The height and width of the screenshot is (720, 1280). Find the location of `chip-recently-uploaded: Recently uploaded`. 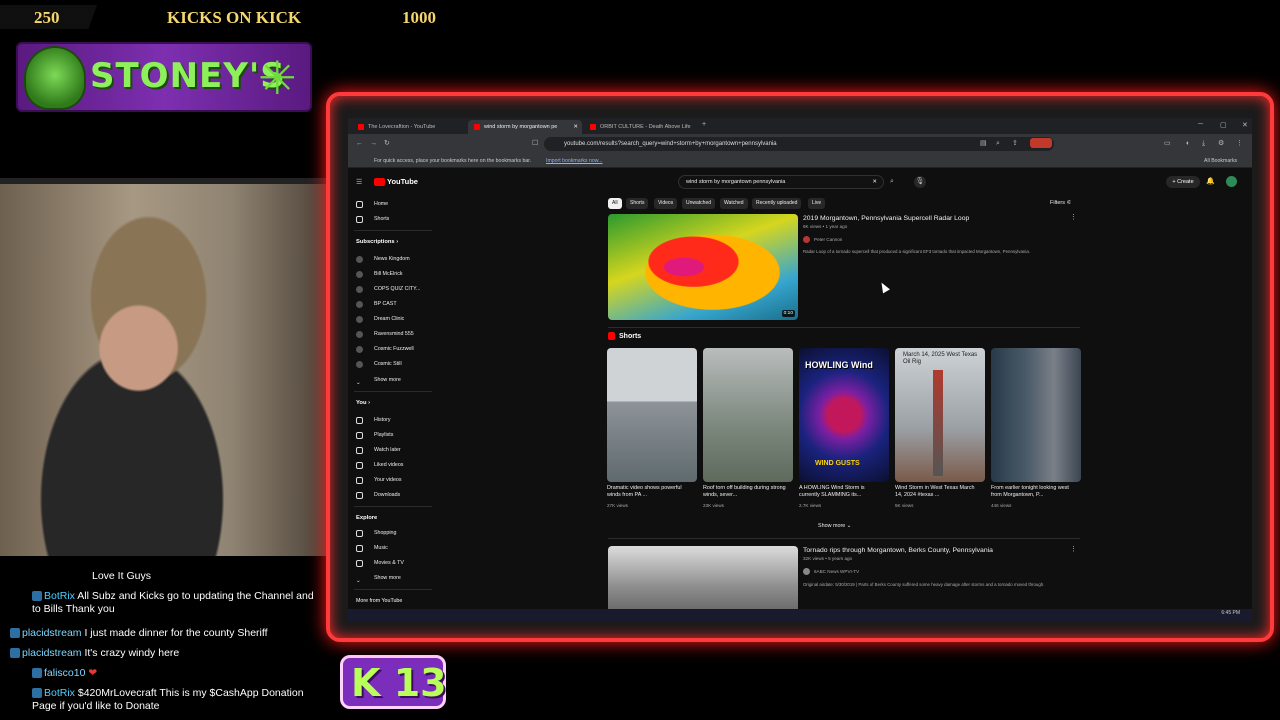

chip-recently-uploaded: Recently uploaded is located at coordinates (777, 203).